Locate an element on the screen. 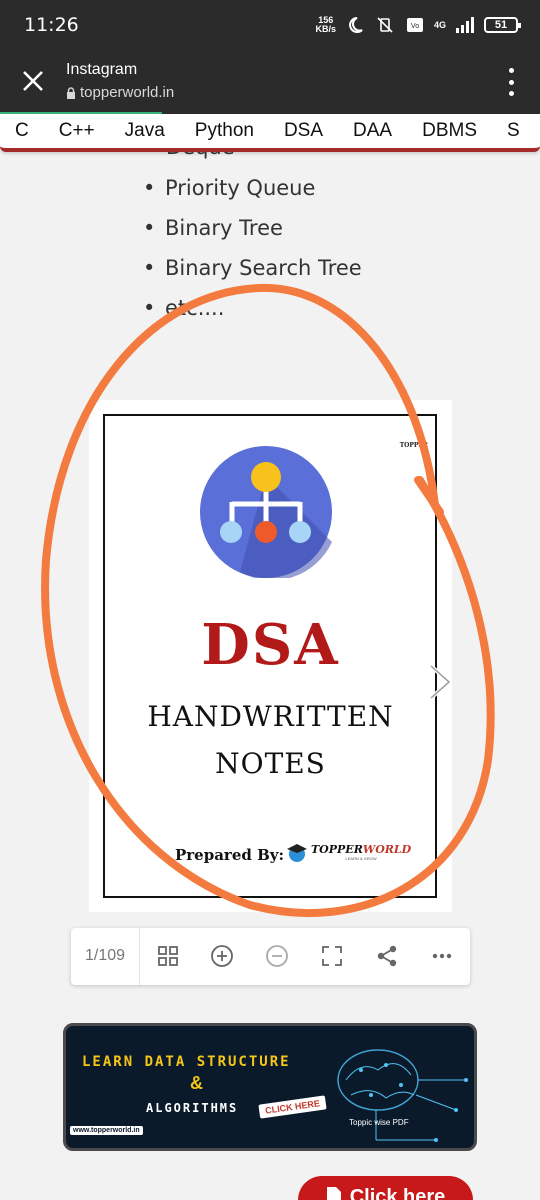 The height and width of the screenshot is (1200, 540). network-type: 4G is located at coordinates (439, 24).